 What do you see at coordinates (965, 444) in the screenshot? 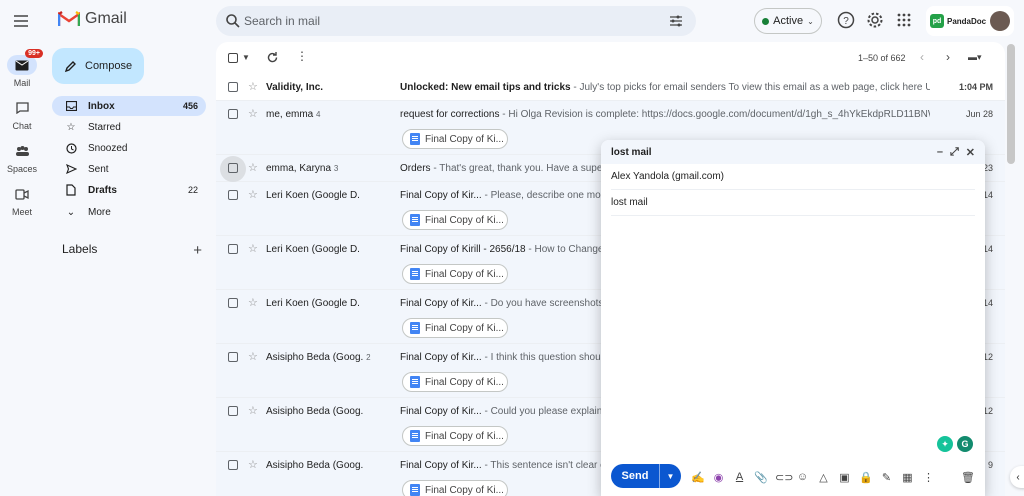
I see `grammarly-icon: G` at bounding box center [965, 444].